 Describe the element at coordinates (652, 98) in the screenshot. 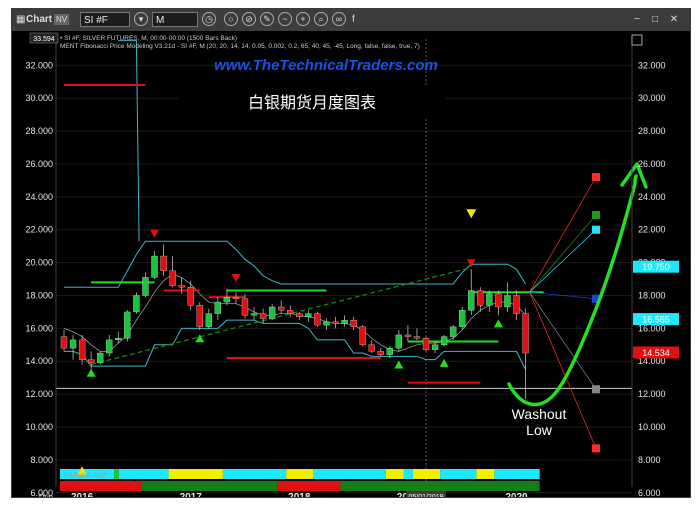

I see `y-tick-right: 30.000` at that location.